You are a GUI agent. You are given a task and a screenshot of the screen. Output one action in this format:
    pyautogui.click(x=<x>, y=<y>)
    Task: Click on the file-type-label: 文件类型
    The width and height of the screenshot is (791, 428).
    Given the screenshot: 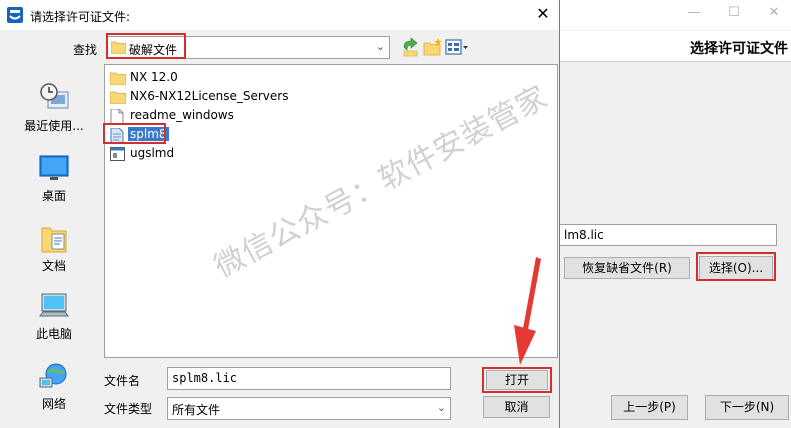 What is the action you would take?
    pyautogui.click(x=128, y=409)
    